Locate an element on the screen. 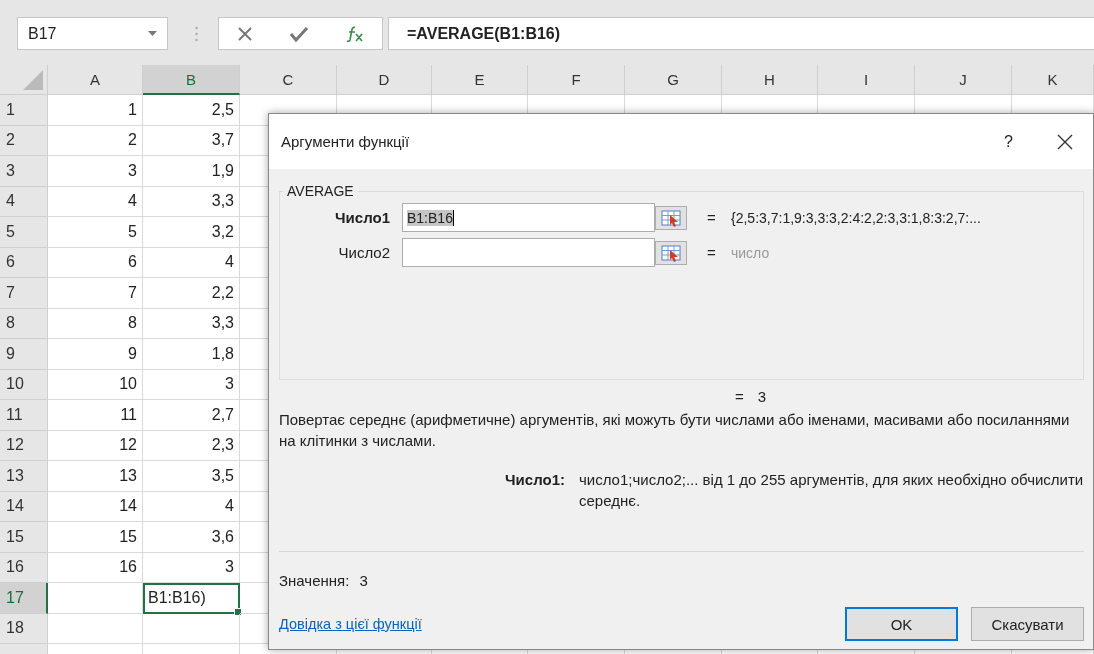  row-header: 2 is located at coordinates (24, 140).